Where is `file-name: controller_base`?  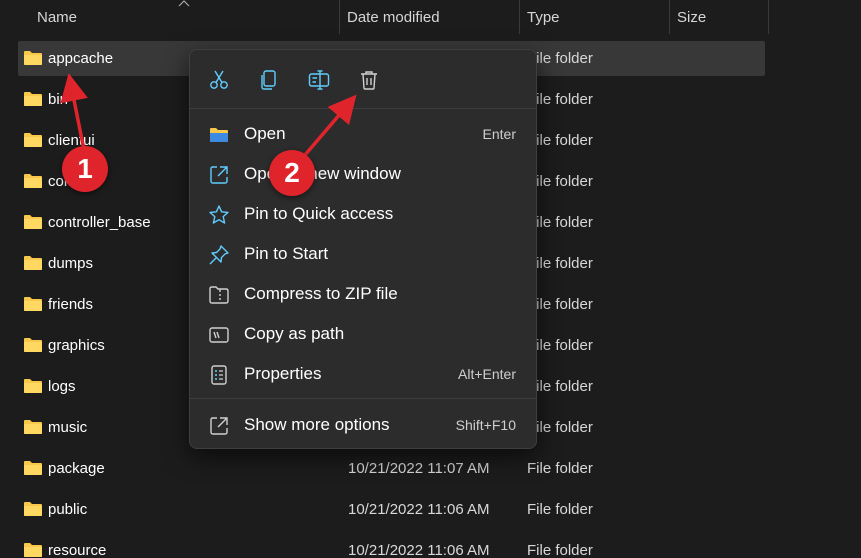
file-name: controller_base is located at coordinates (99, 222).